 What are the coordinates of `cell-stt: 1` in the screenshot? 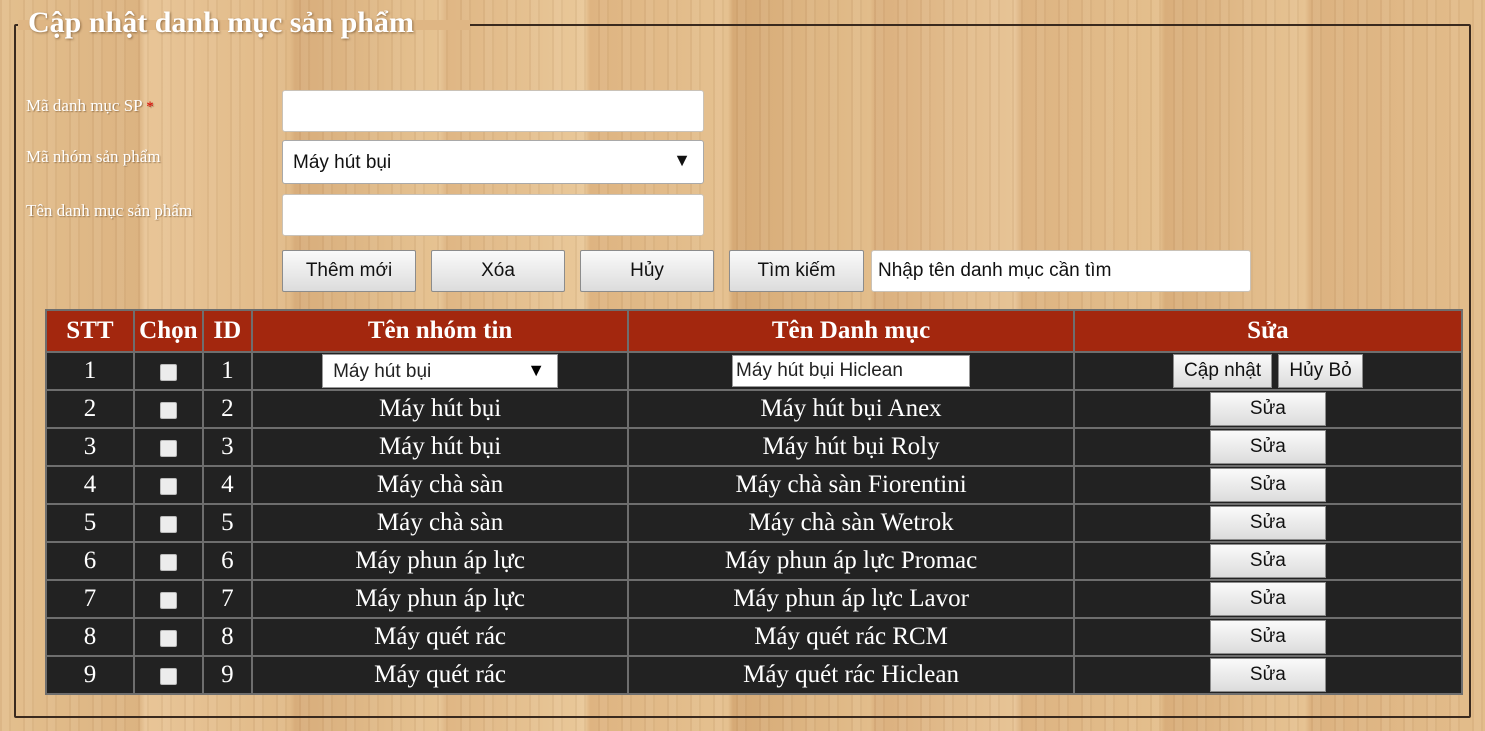 It's located at (90, 371).